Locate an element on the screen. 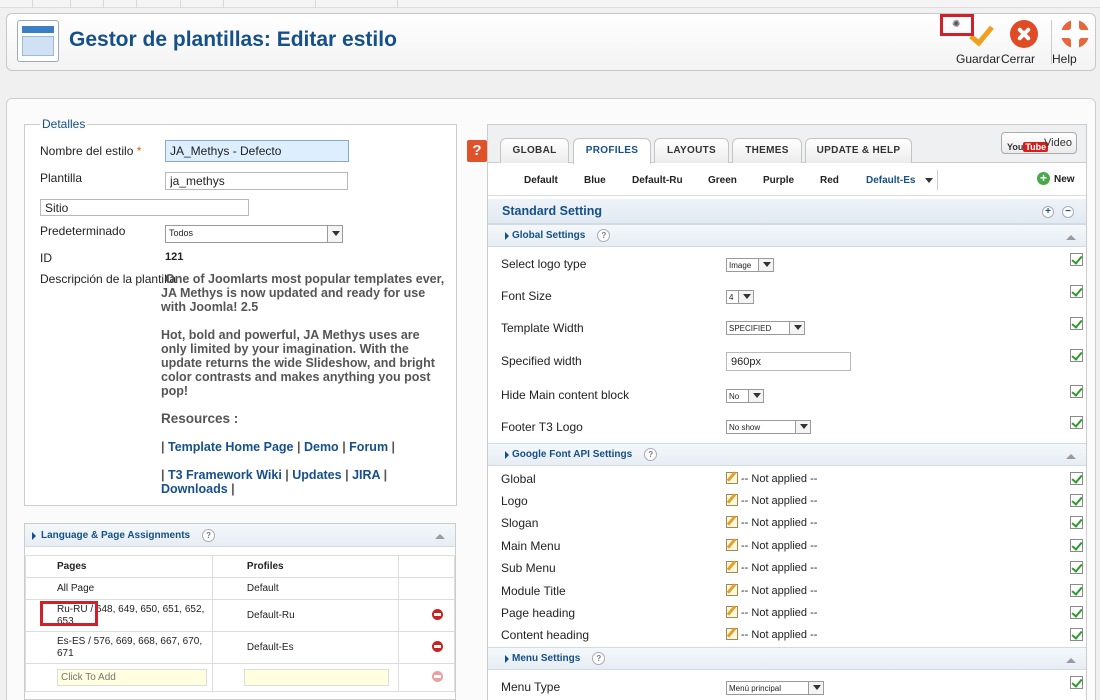 The width and height of the screenshot is (1100, 700). video-button: You Tube Video is located at coordinates (1039, 143).